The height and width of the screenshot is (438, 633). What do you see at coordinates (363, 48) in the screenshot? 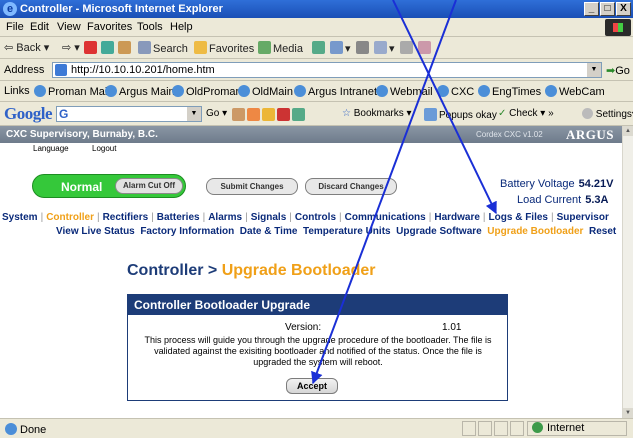
I see `print-icon` at bounding box center [363, 48].